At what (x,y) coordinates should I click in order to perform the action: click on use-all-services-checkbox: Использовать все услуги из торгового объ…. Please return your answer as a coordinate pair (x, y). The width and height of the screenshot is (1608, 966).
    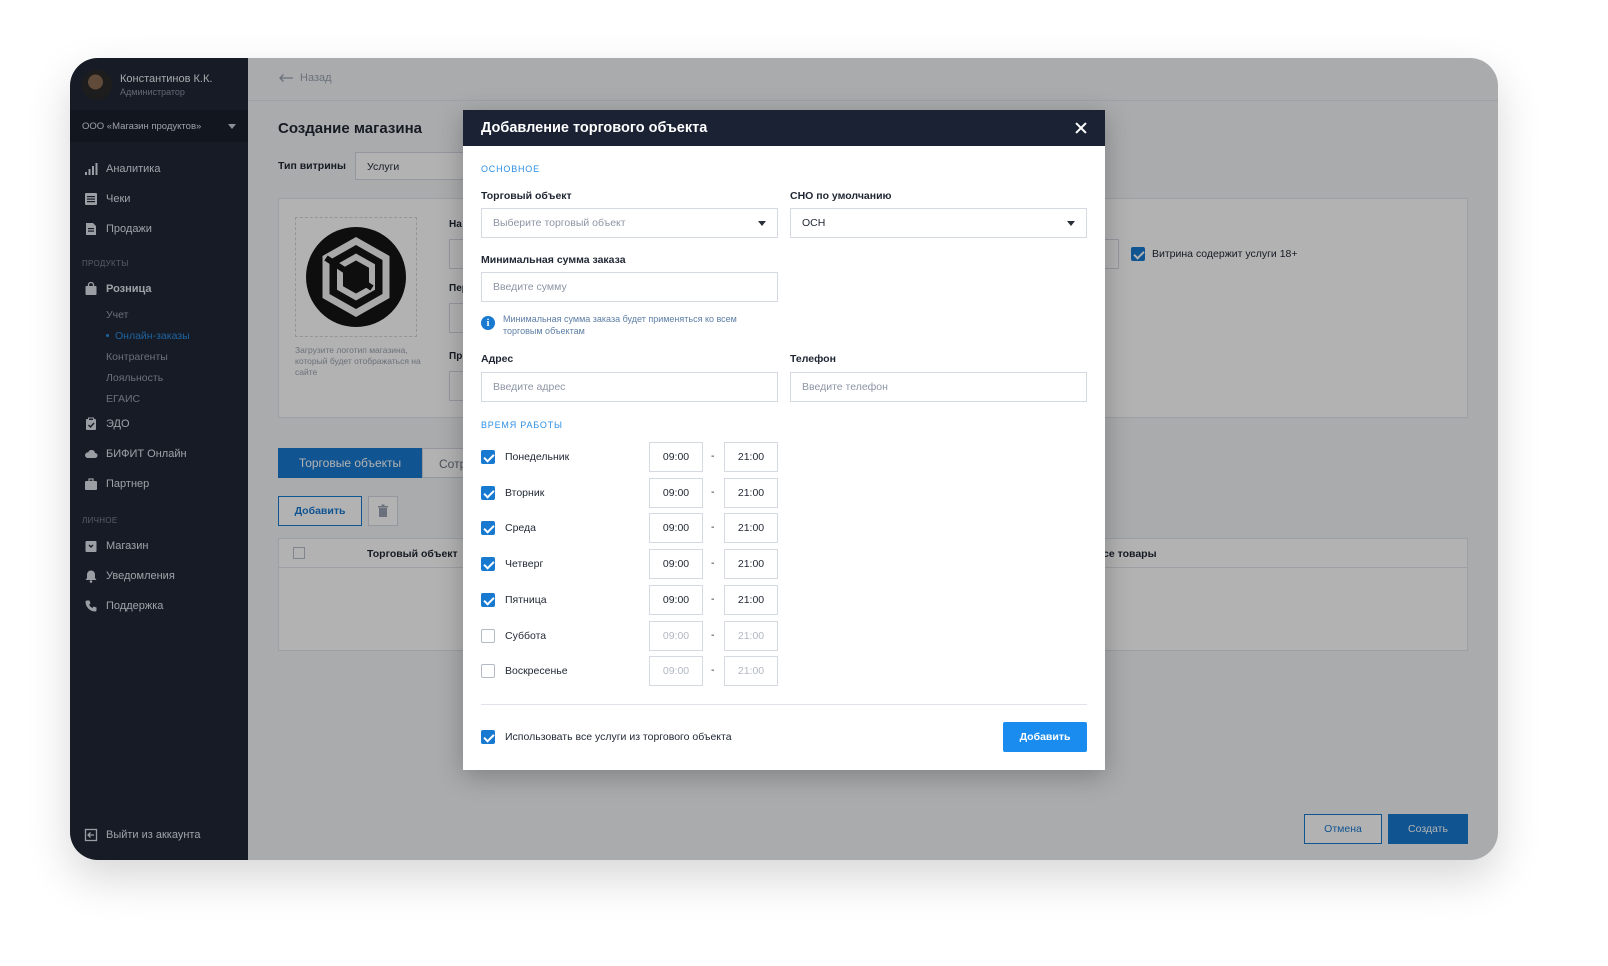
    Looking at the image, I should click on (606, 737).